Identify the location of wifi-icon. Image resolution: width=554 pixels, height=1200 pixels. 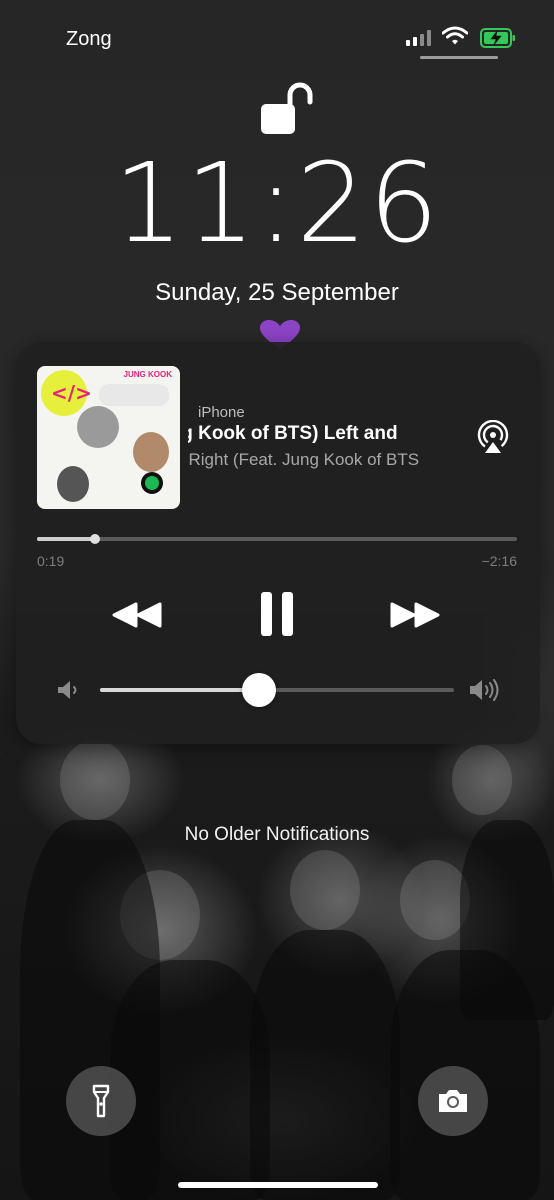
(455, 35).